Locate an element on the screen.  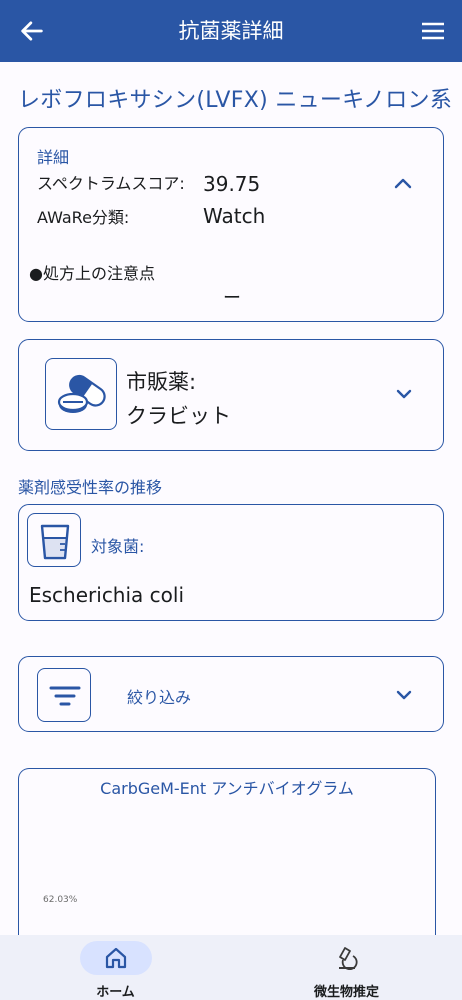
page-title: 抗菌薬詳細 is located at coordinates (231, 31).